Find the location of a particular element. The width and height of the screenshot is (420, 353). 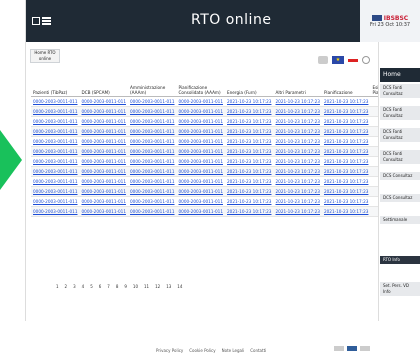

hamburger-icon is located at coordinates (46, 21).